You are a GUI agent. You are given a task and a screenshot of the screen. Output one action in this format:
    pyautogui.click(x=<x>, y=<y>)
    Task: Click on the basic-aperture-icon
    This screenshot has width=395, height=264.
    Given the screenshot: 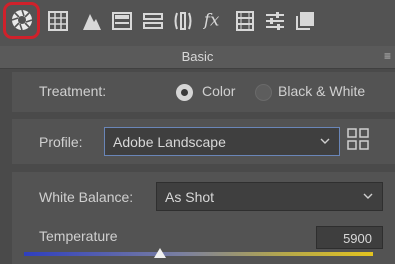 What is the action you would take?
    pyautogui.click(x=22, y=20)
    